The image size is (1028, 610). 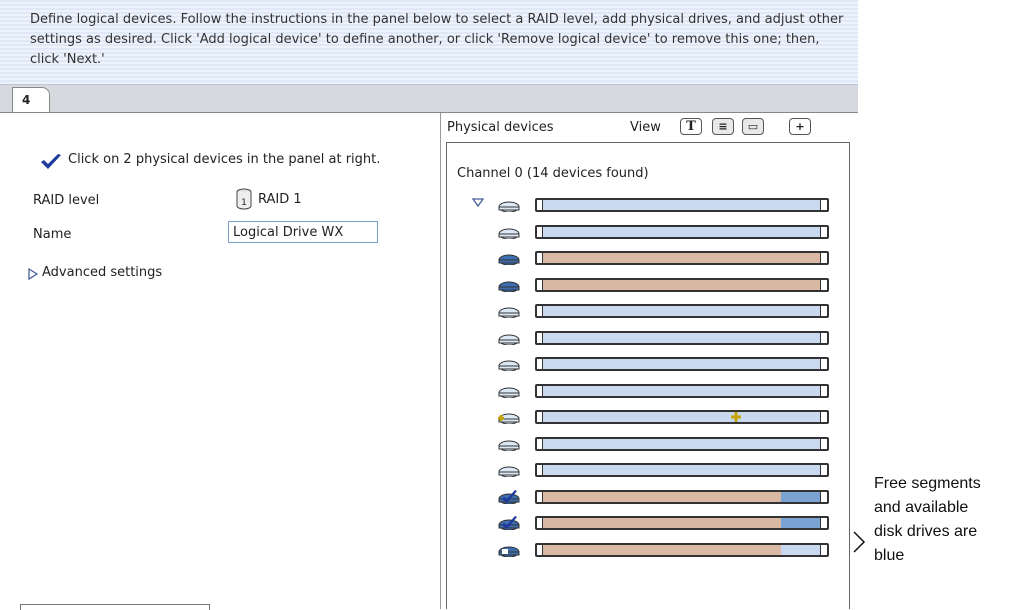 What do you see at coordinates (926, 531) in the screenshot?
I see `callout-line: disk drives are` at bounding box center [926, 531].